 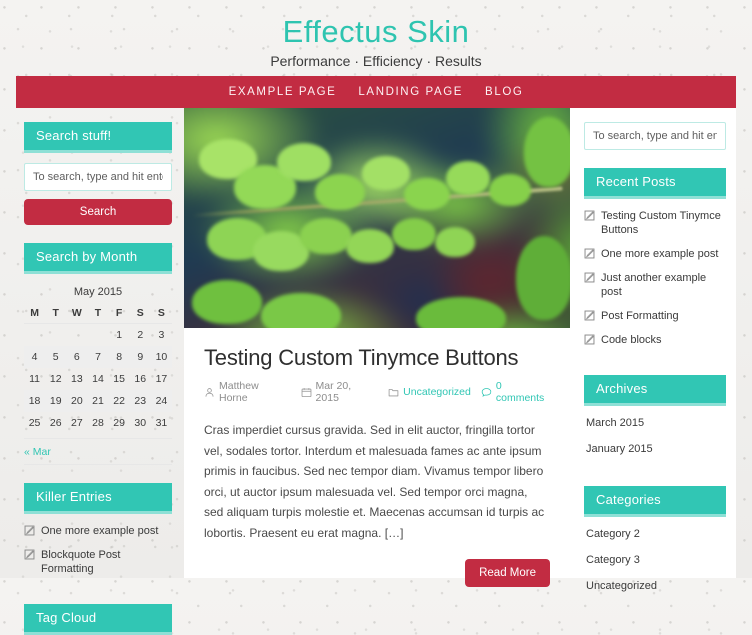 I want to click on nav-item-example-page: EXAMPLE PAGE, so click(x=283, y=92).